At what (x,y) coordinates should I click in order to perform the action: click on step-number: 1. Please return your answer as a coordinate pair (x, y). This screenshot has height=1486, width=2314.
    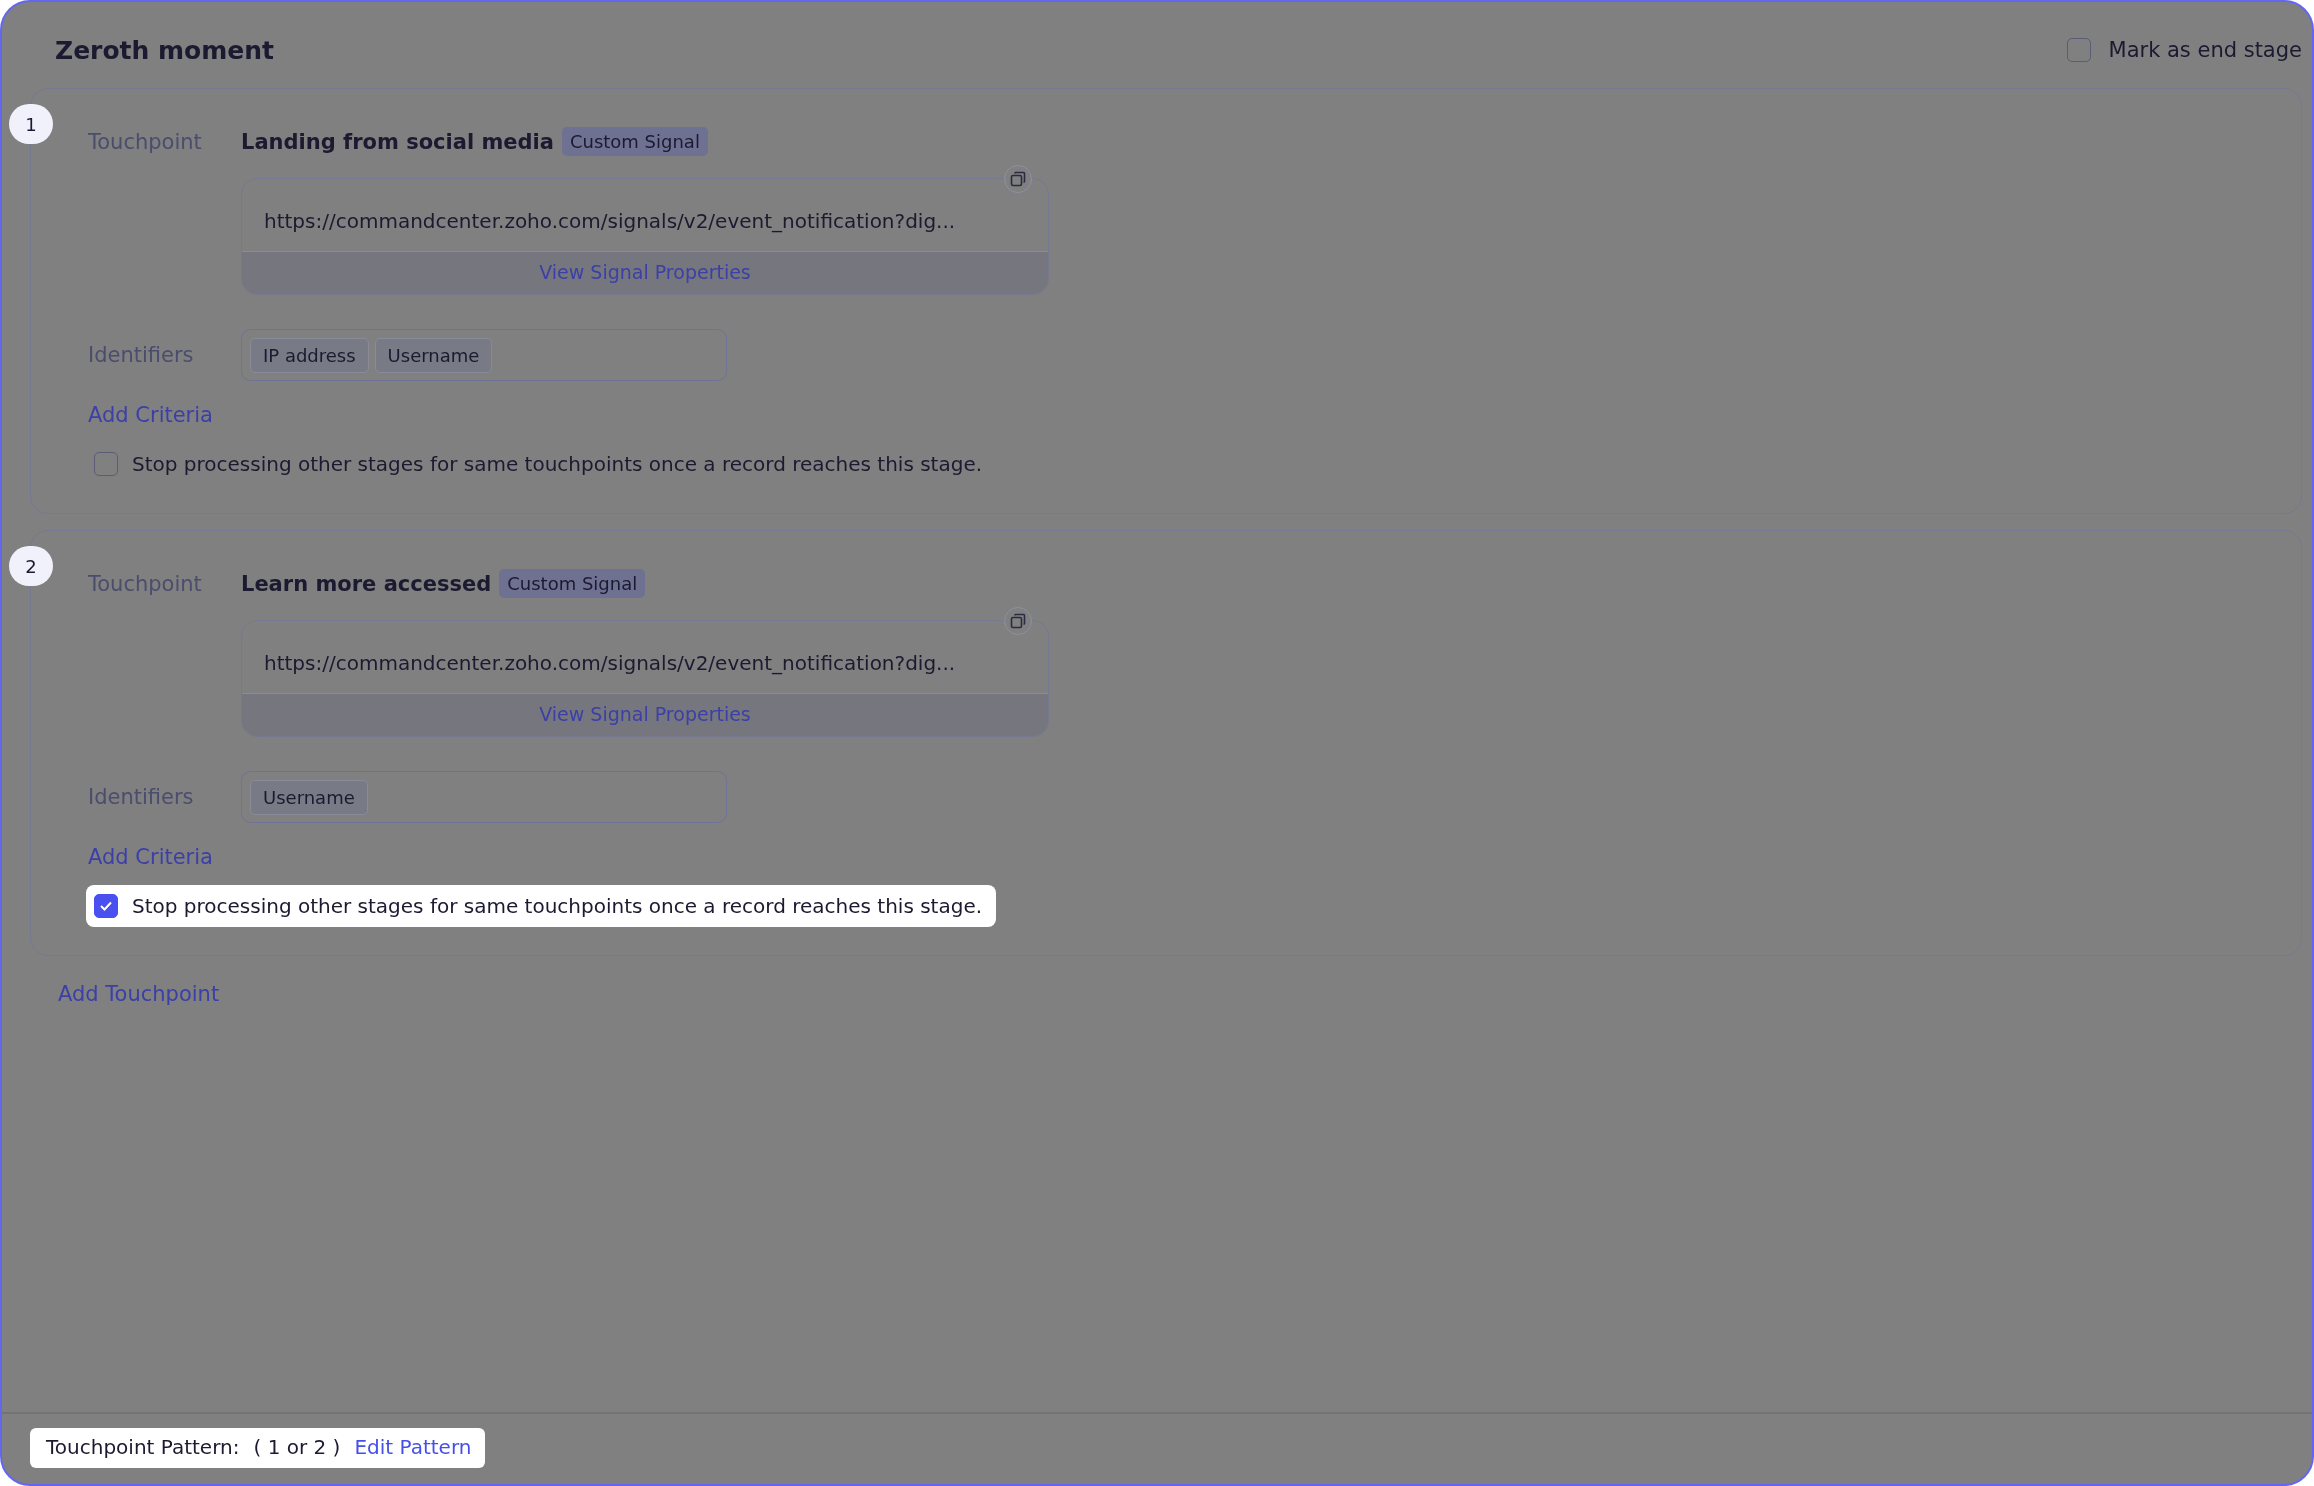
    Looking at the image, I should click on (31, 124).